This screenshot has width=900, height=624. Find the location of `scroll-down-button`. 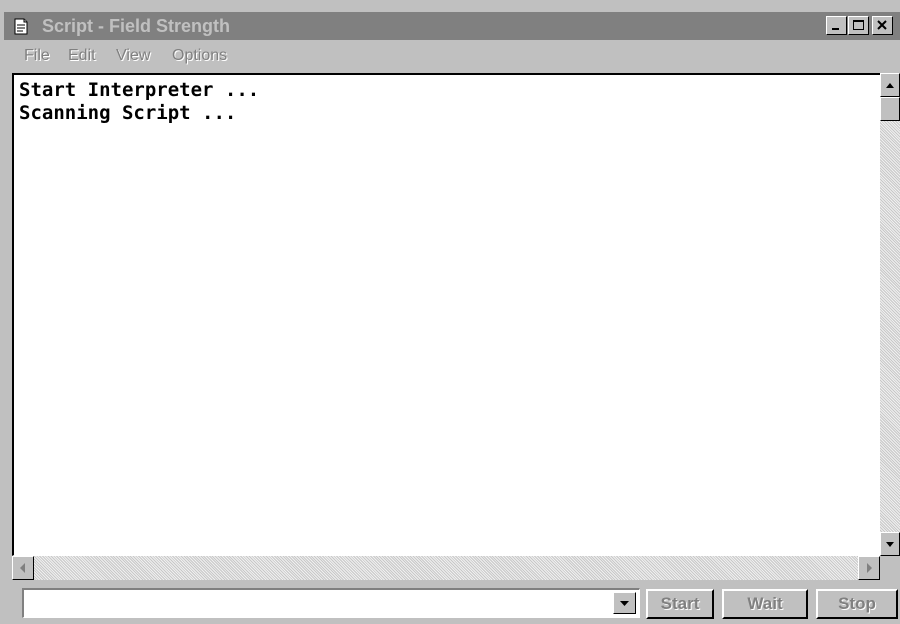

scroll-down-button is located at coordinates (890, 544).